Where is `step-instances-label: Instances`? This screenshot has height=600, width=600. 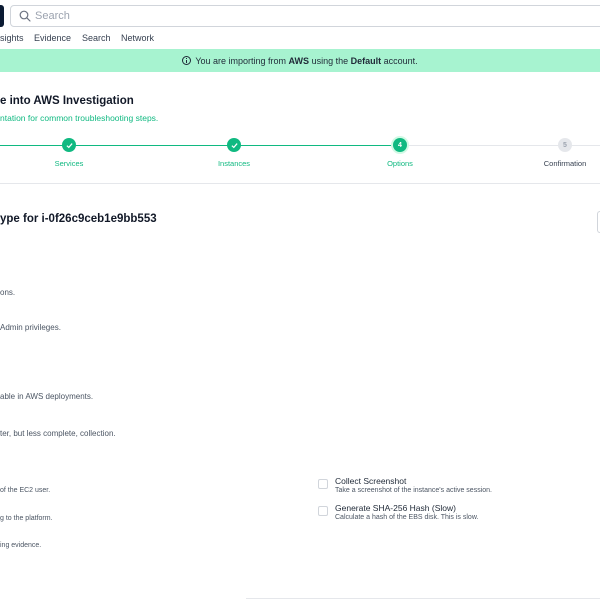 step-instances-label: Instances is located at coordinates (234, 163).